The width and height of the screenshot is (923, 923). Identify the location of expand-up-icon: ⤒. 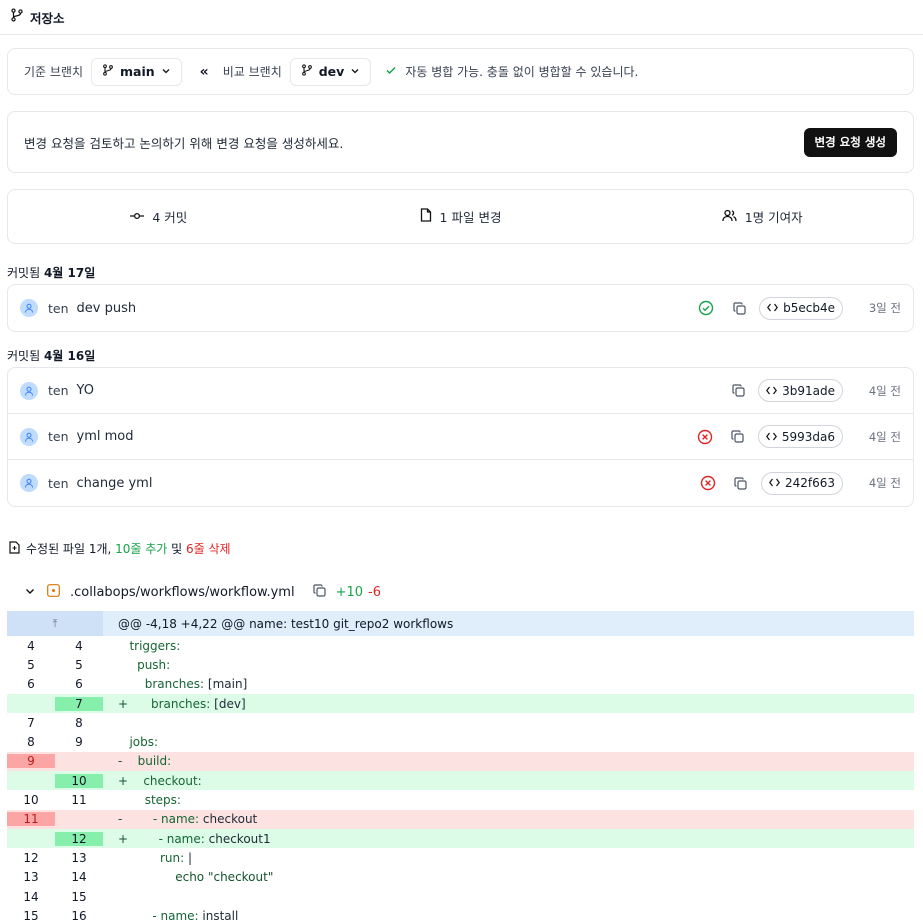
(55, 623).